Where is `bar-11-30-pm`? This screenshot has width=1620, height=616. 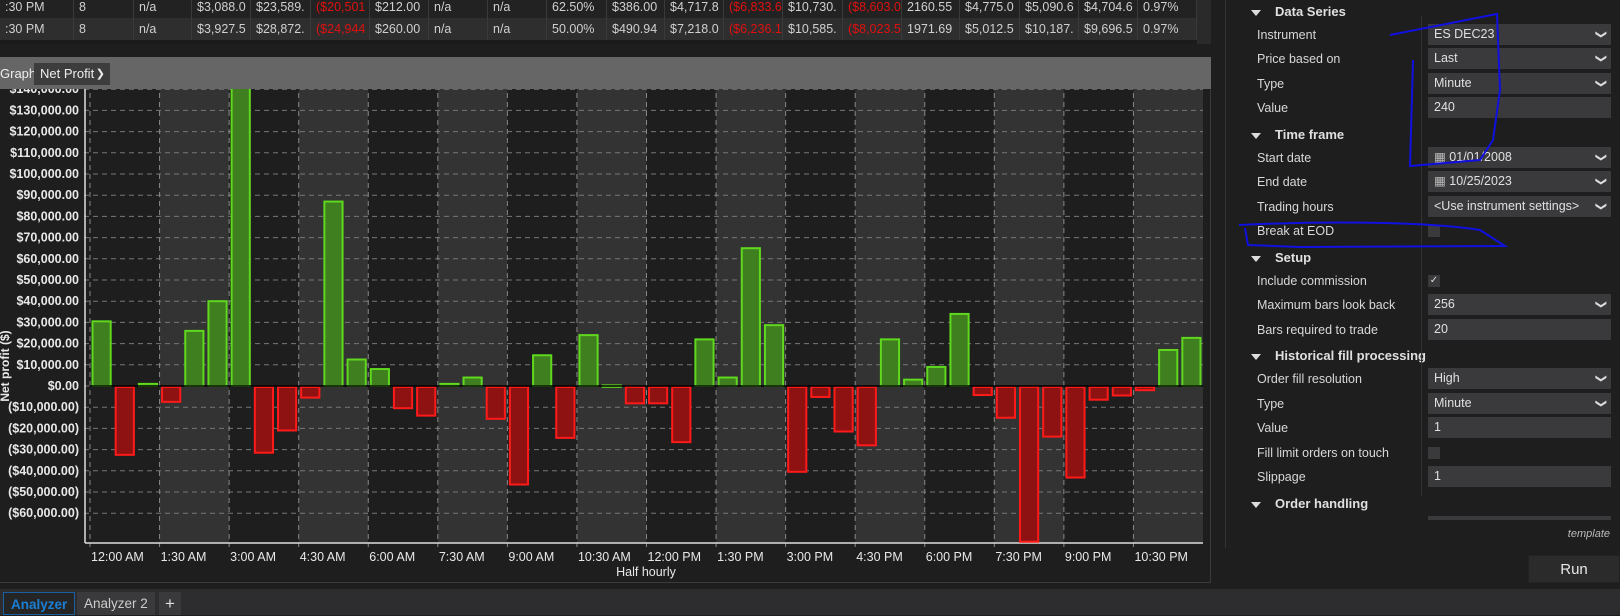
bar-11-30-pm is located at coordinates (1191, 362).